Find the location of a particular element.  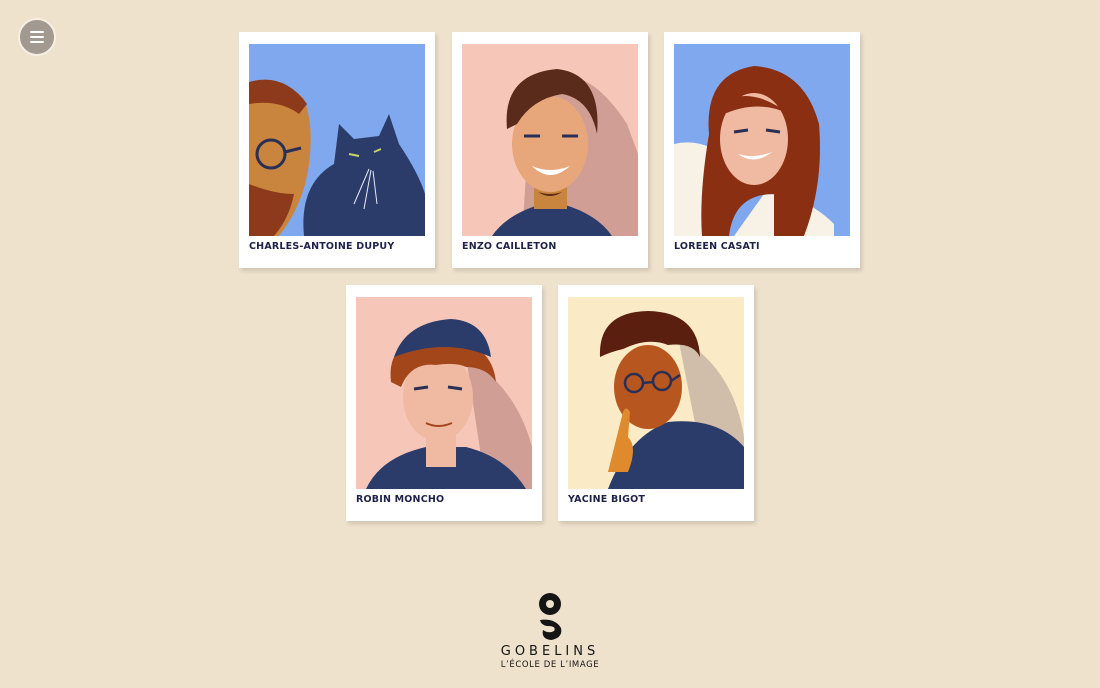

team-card-yacine-bigot: YACINE BIGOT is located at coordinates (656, 403).